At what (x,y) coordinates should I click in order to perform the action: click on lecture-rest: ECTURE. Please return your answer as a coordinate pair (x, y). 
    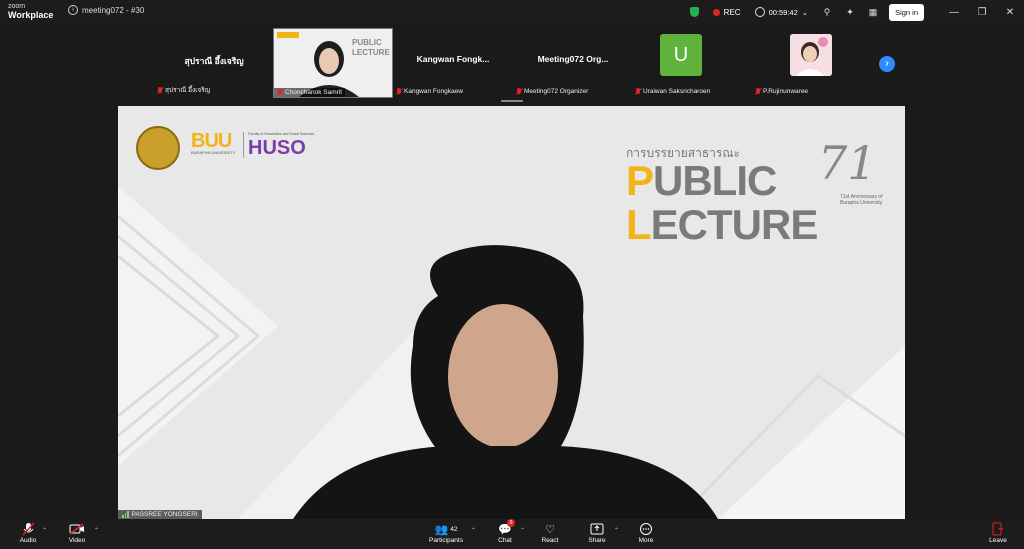
    Looking at the image, I should click on (734, 224).